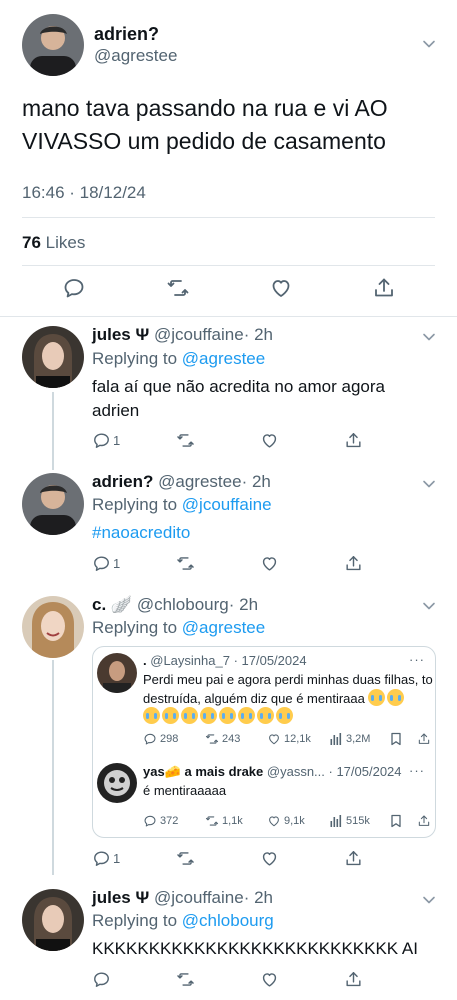  What do you see at coordinates (270, 660) in the screenshot?
I see `quoted-date: · 17/05/2024` at bounding box center [270, 660].